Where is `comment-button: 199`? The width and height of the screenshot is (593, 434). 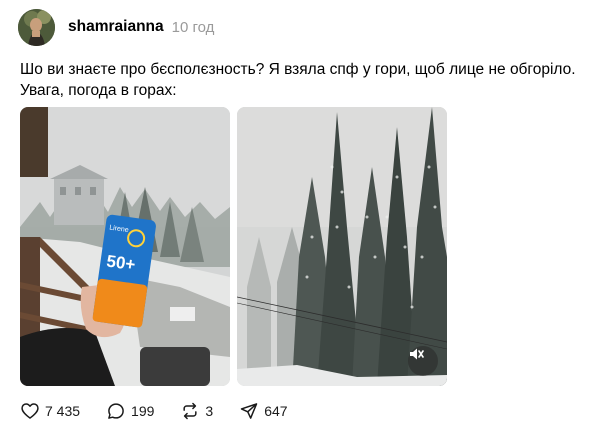 comment-button: 199 is located at coordinates (130, 411).